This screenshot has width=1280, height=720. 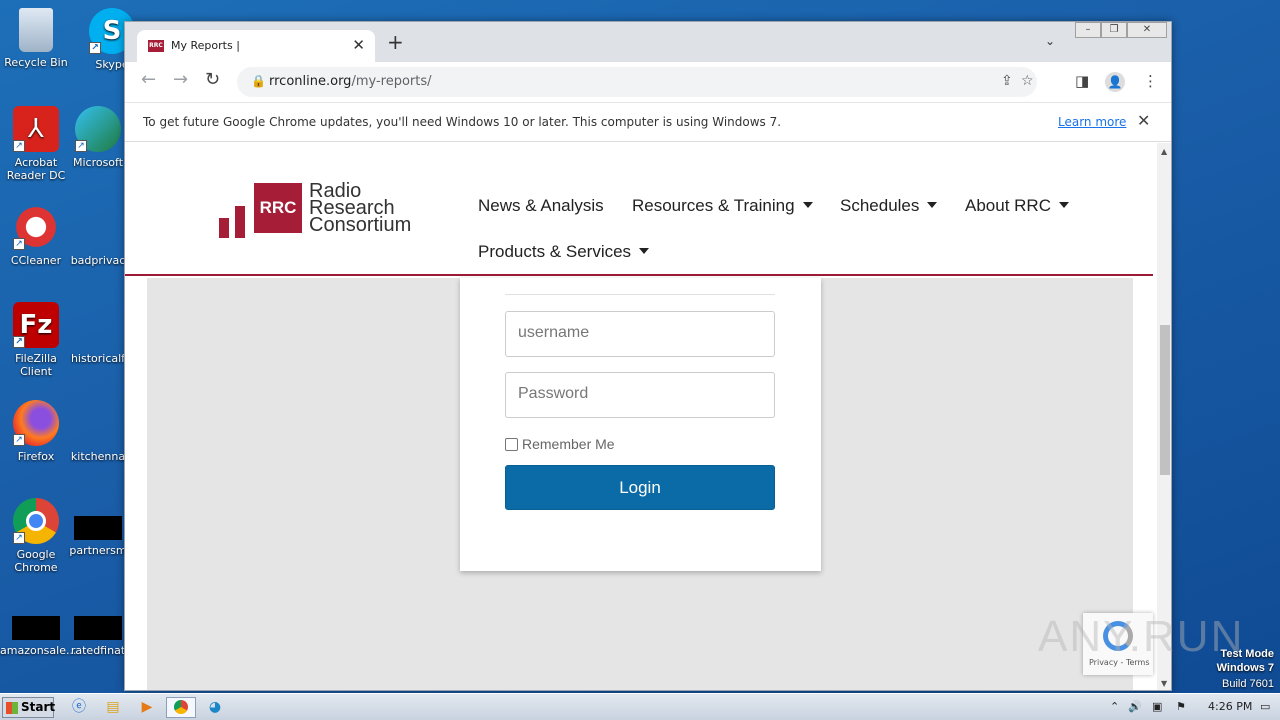 I want to click on remember-me: Remember Me, so click(x=560, y=444).